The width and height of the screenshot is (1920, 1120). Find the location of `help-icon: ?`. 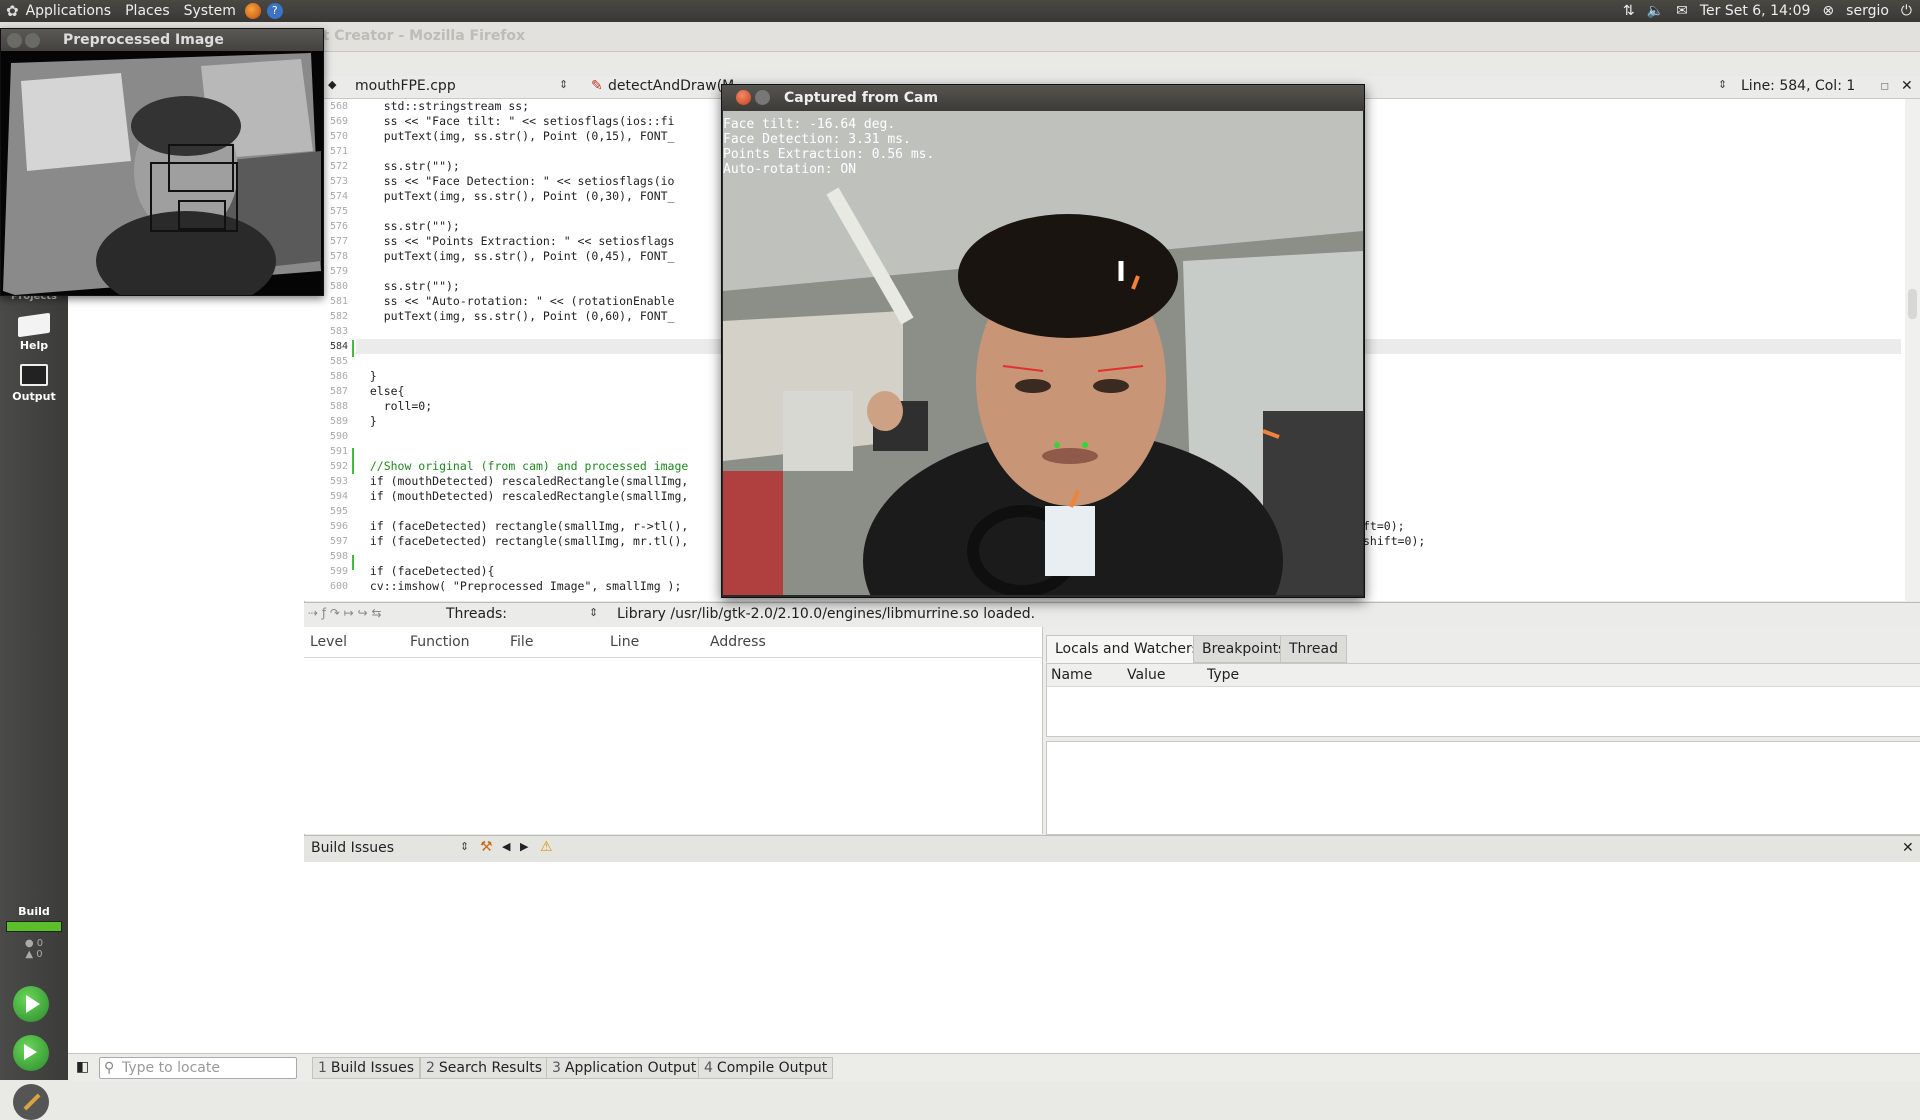

help-icon: ? is located at coordinates (274, 11).